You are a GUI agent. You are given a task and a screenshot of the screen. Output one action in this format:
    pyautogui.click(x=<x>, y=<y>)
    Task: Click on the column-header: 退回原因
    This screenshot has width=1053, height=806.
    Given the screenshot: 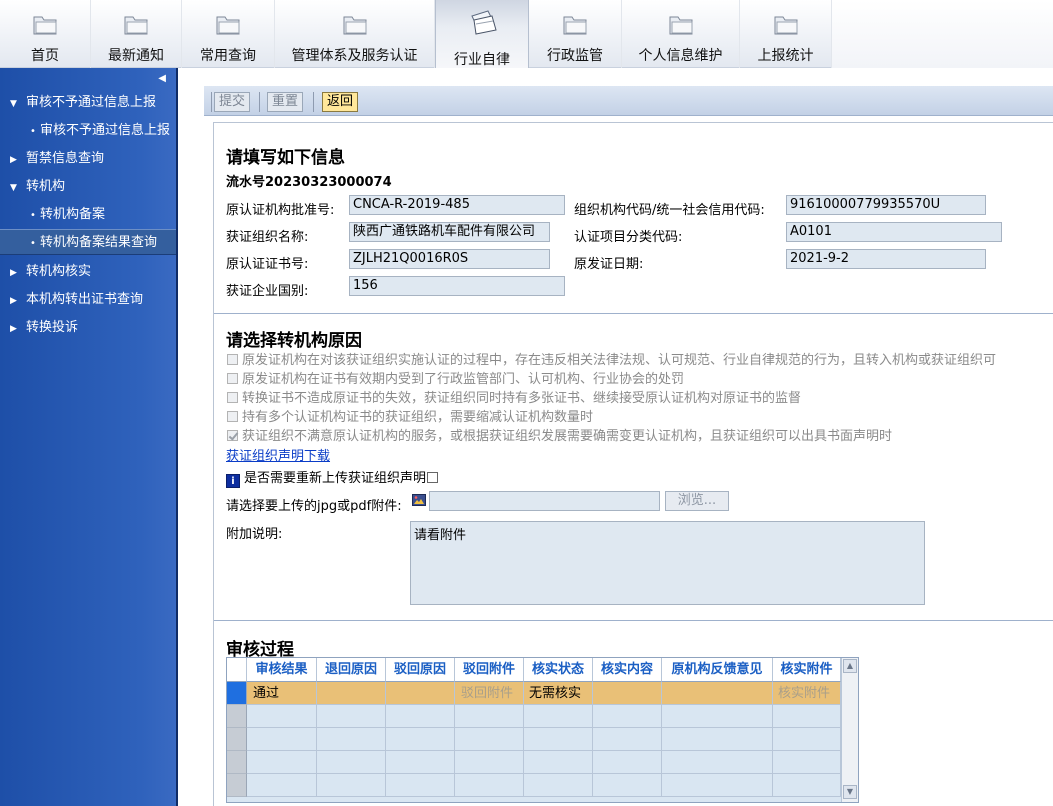 What is the action you would take?
    pyautogui.click(x=351, y=670)
    